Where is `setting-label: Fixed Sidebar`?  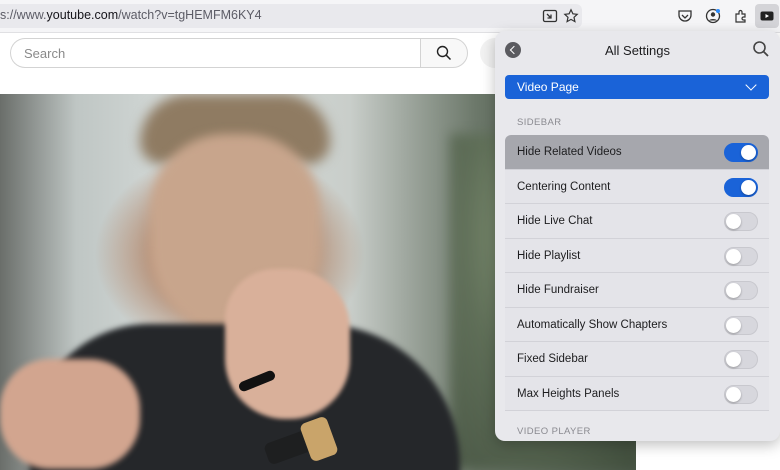
setting-label: Fixed Sidebar is located at coordinates (552, 359).